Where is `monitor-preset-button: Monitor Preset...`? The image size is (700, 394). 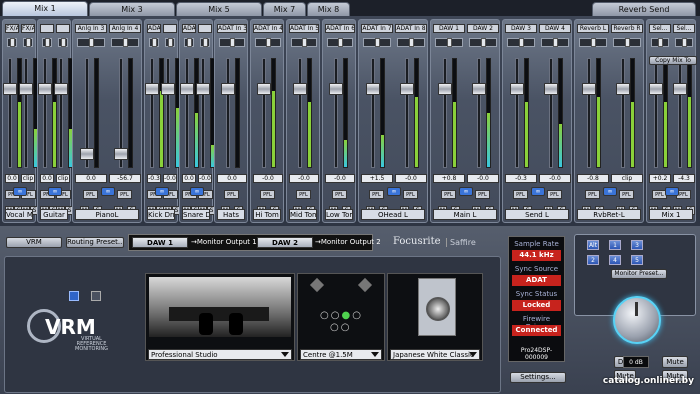
monitor-preset-button: Monitor Preset... is located at coordinates (639, 274).